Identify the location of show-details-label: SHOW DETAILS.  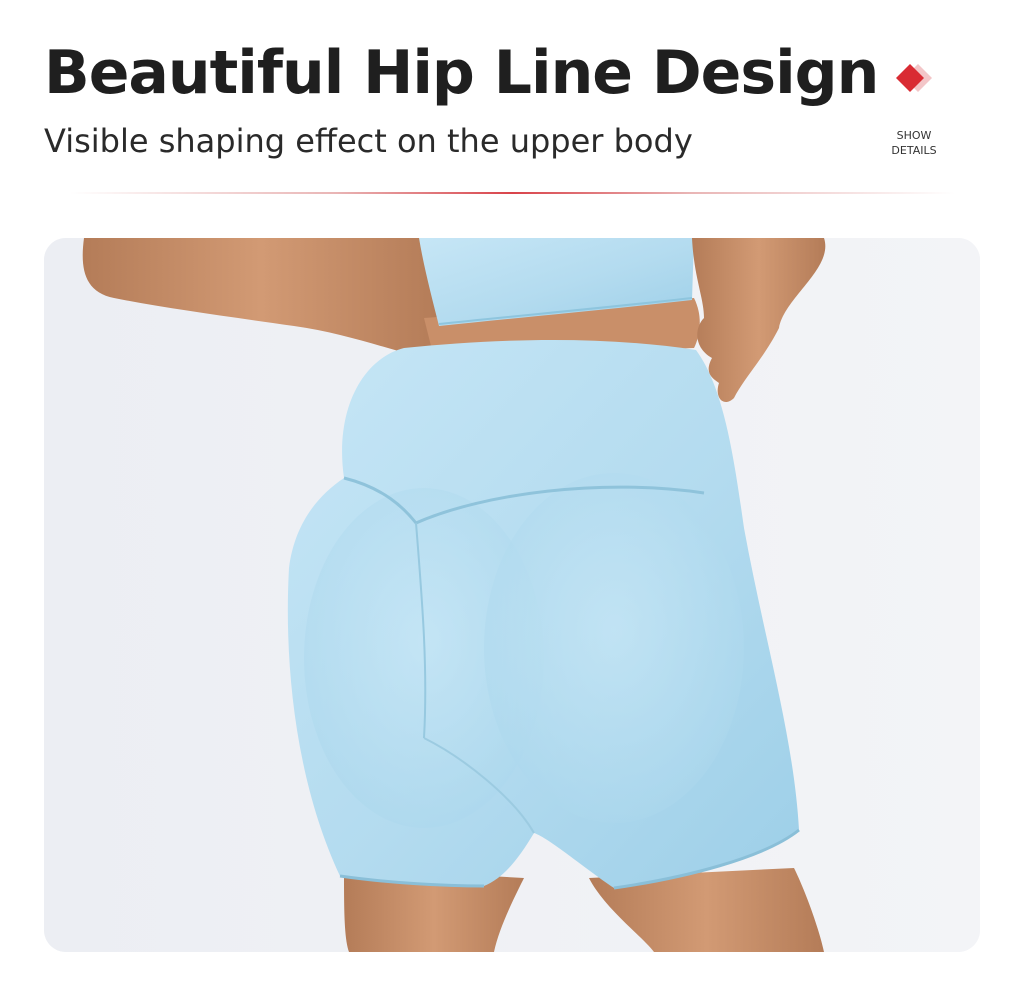
(914, 143).